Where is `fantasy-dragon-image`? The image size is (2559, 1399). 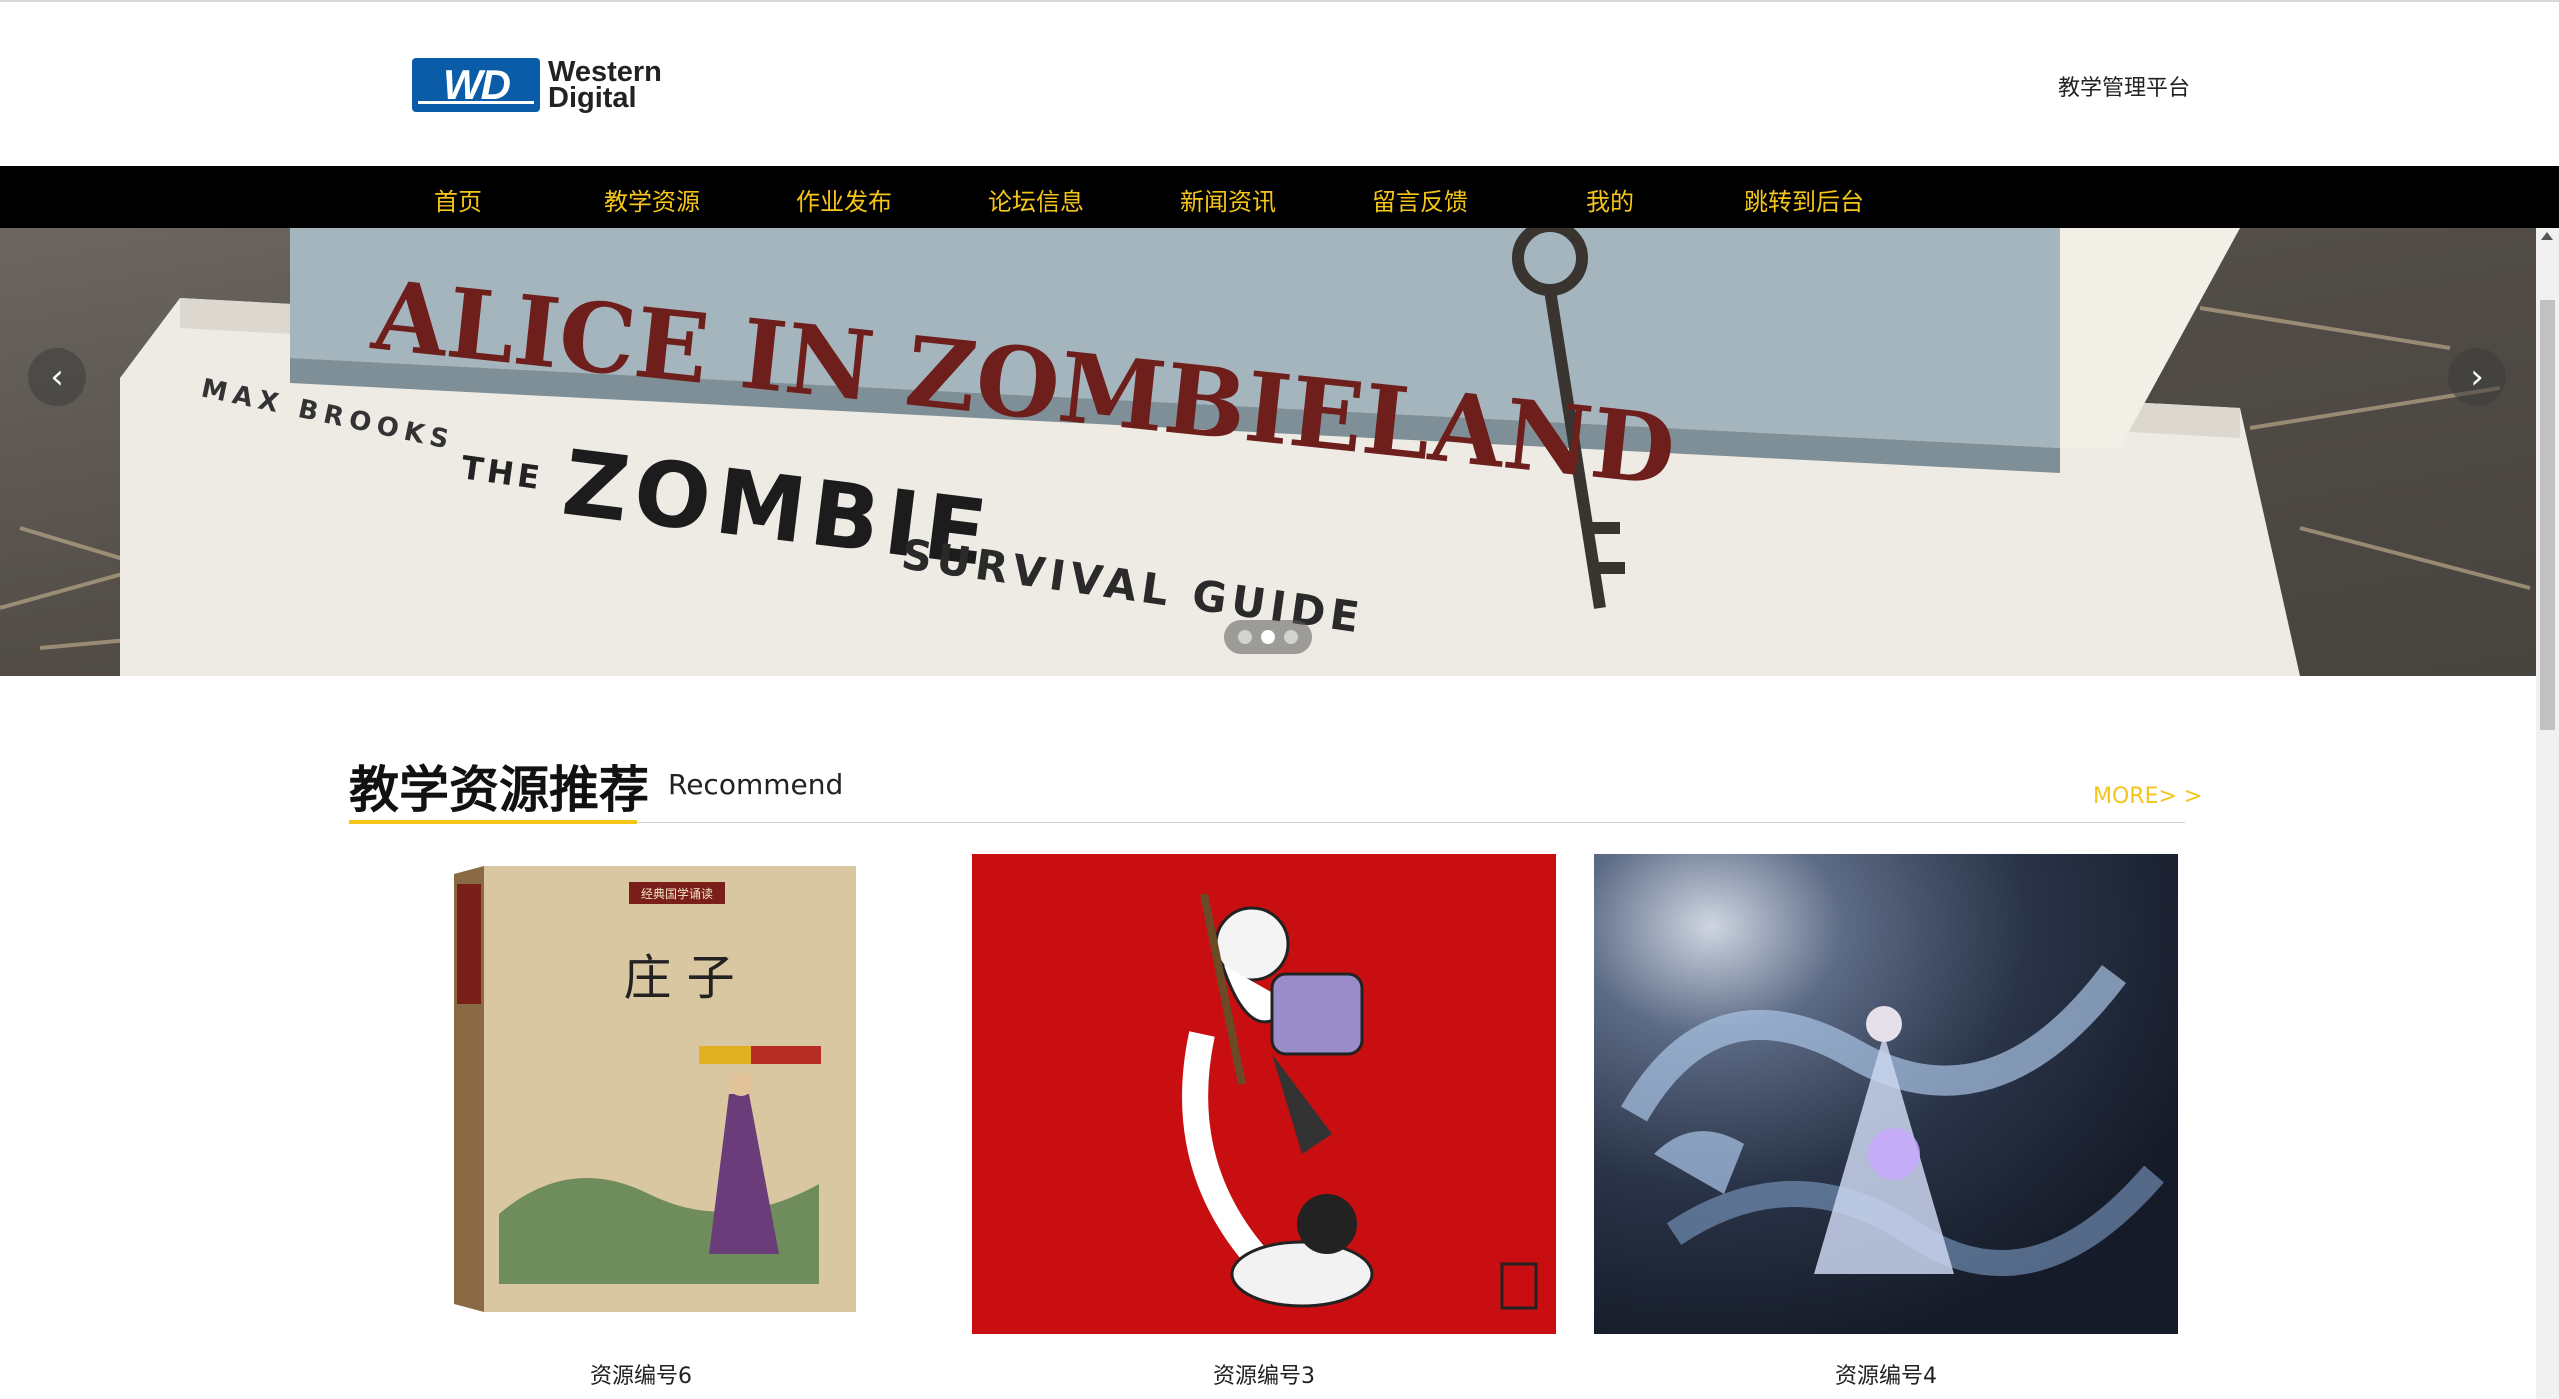
fantasy-dragon-image is located at coordinates (1886, 1094).